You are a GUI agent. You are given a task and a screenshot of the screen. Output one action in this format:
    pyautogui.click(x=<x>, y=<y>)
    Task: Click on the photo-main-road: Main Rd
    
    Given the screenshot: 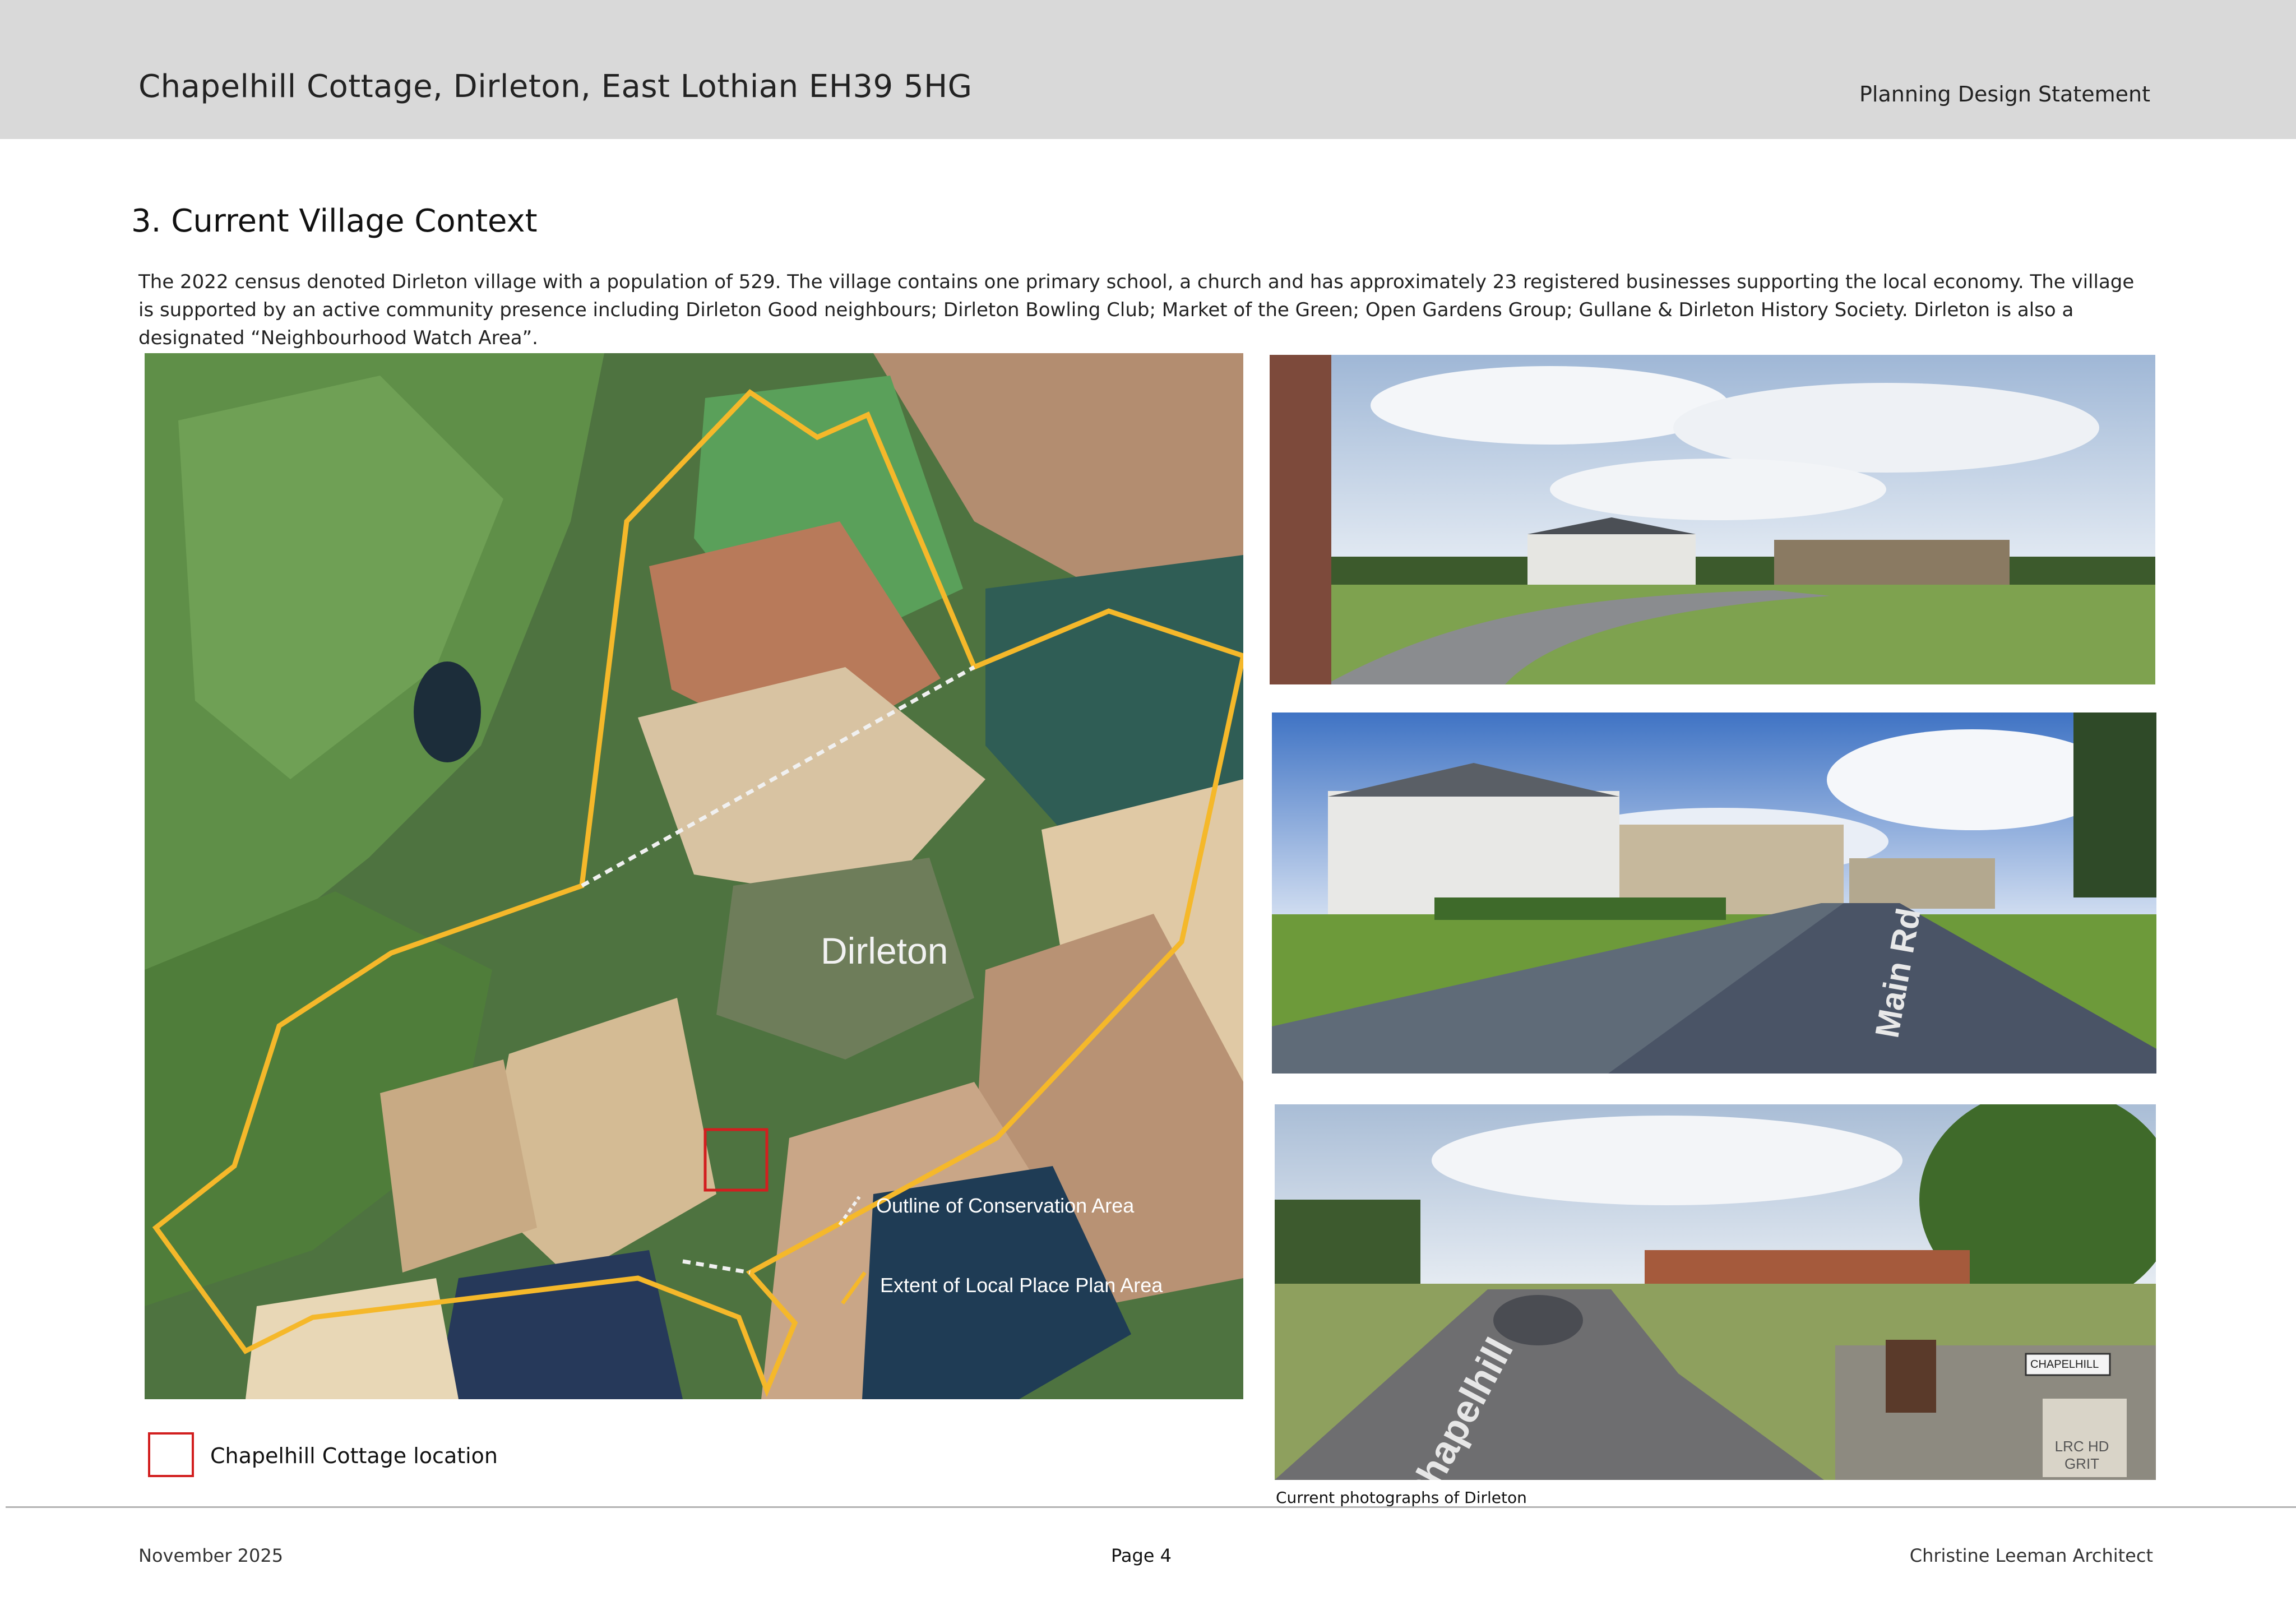 What is the action you would take?
    pyautogui.click(x=1714, y=893)
    